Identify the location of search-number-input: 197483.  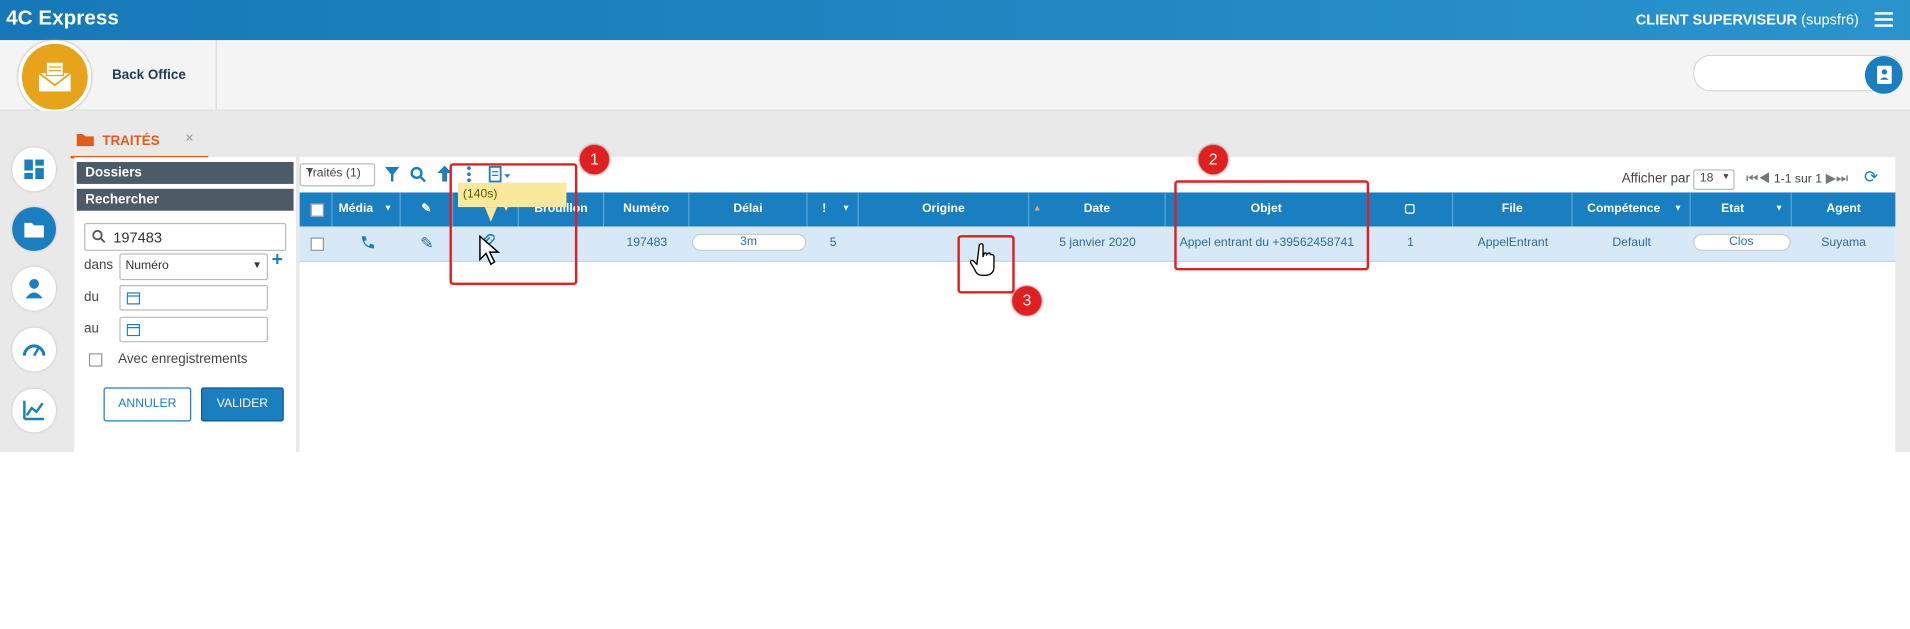
(185, 236).